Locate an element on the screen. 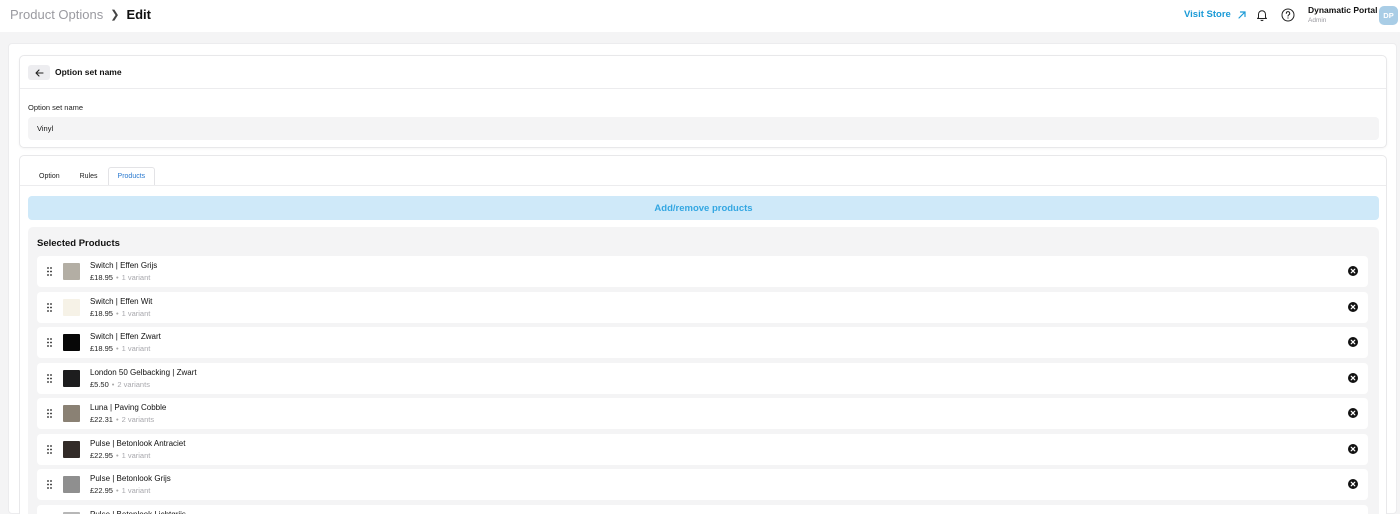 Image resolution: width=1400 pixels, height=514 pixels. breadcrumb: Product Options ❯ Edit is located at coordinates (80, 14).